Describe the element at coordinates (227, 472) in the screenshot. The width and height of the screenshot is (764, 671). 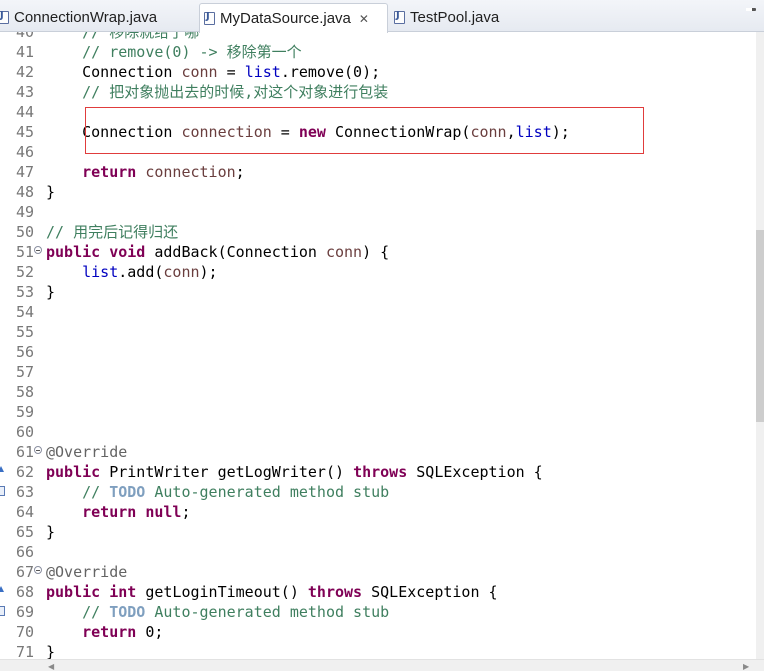
I see `code-token: PrintWriter getLogWriter()` at that location.